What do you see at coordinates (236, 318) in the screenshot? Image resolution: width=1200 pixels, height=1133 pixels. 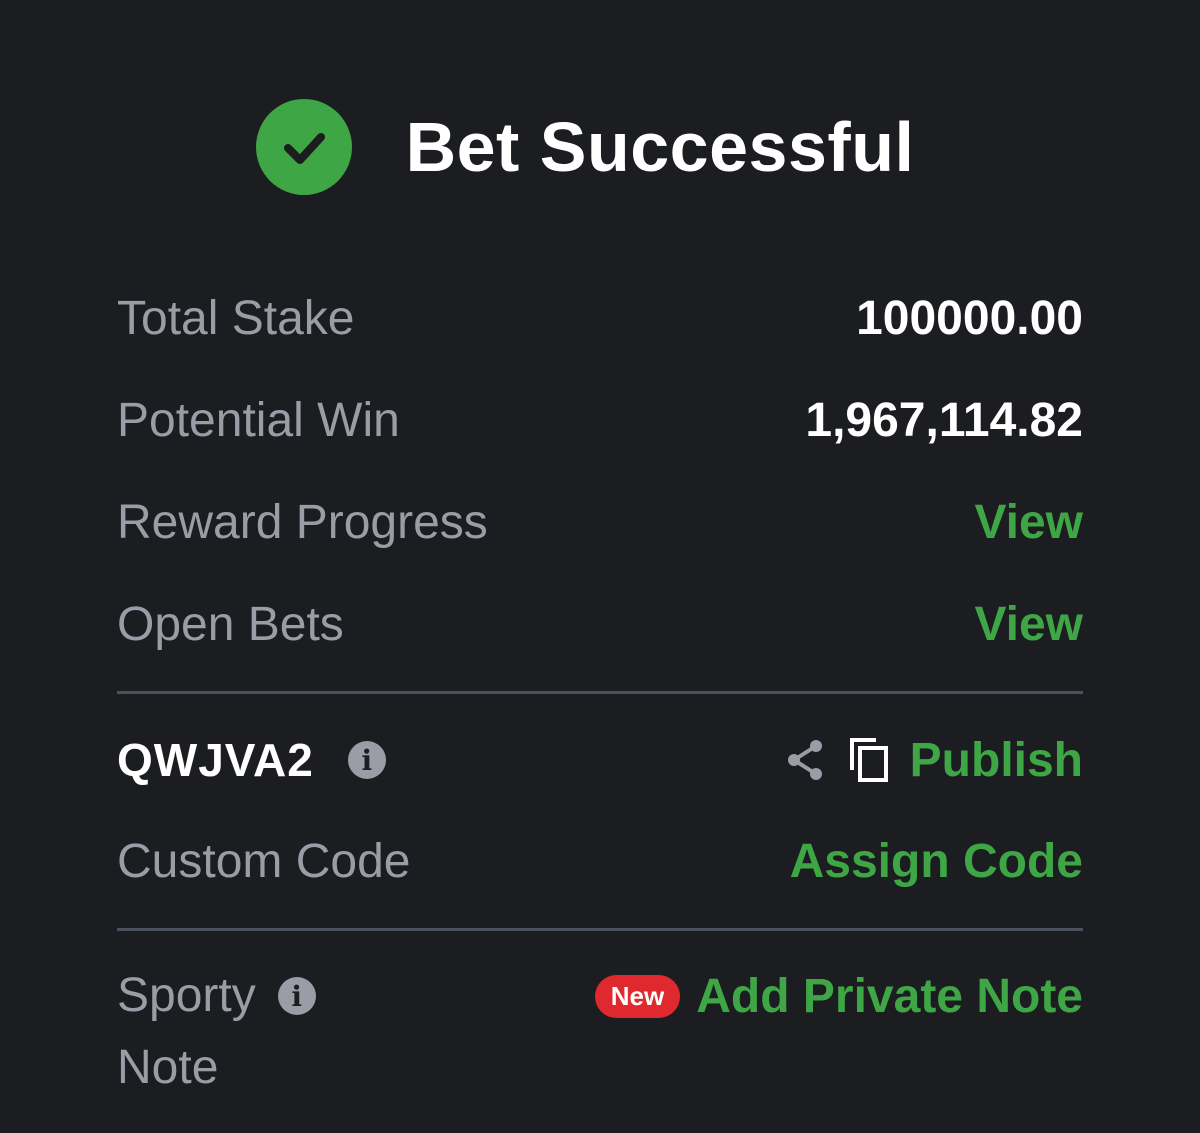 I see `total-stake-label: Total Stake` at bounding box center [236, 318].